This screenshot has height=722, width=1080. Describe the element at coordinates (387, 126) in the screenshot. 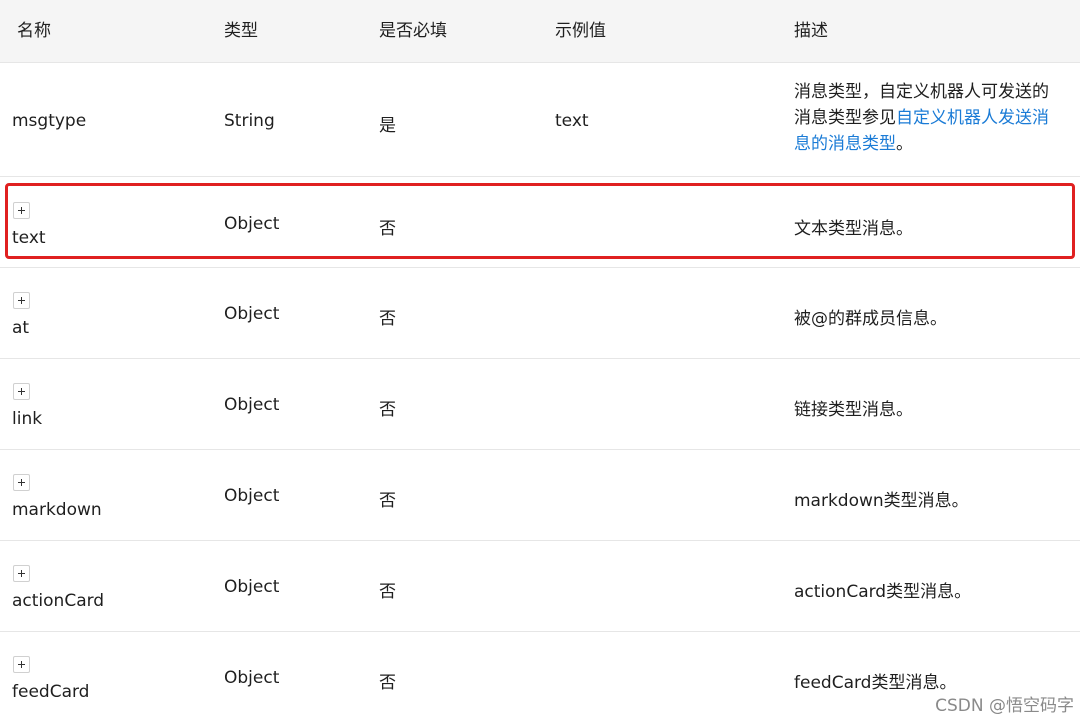

I see `param-required: 是` at that location.